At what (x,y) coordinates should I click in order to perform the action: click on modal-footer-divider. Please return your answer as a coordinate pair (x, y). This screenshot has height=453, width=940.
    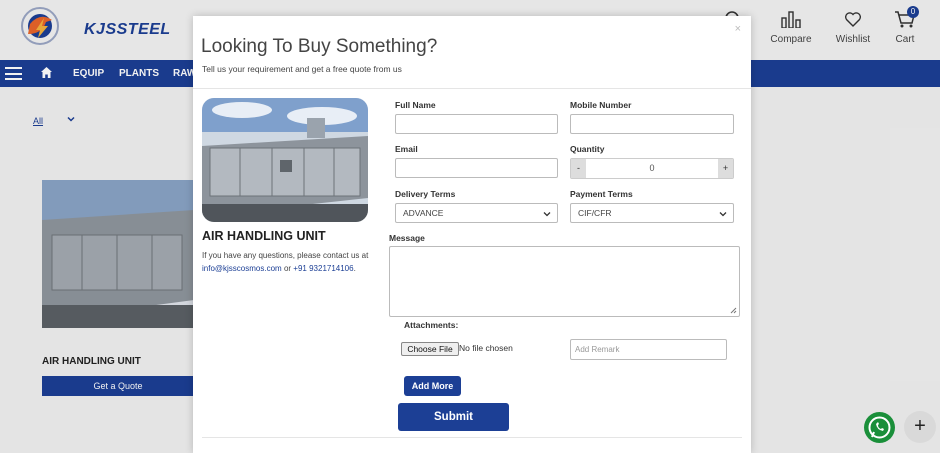
    Looking at the image, I should click on (472, 437).